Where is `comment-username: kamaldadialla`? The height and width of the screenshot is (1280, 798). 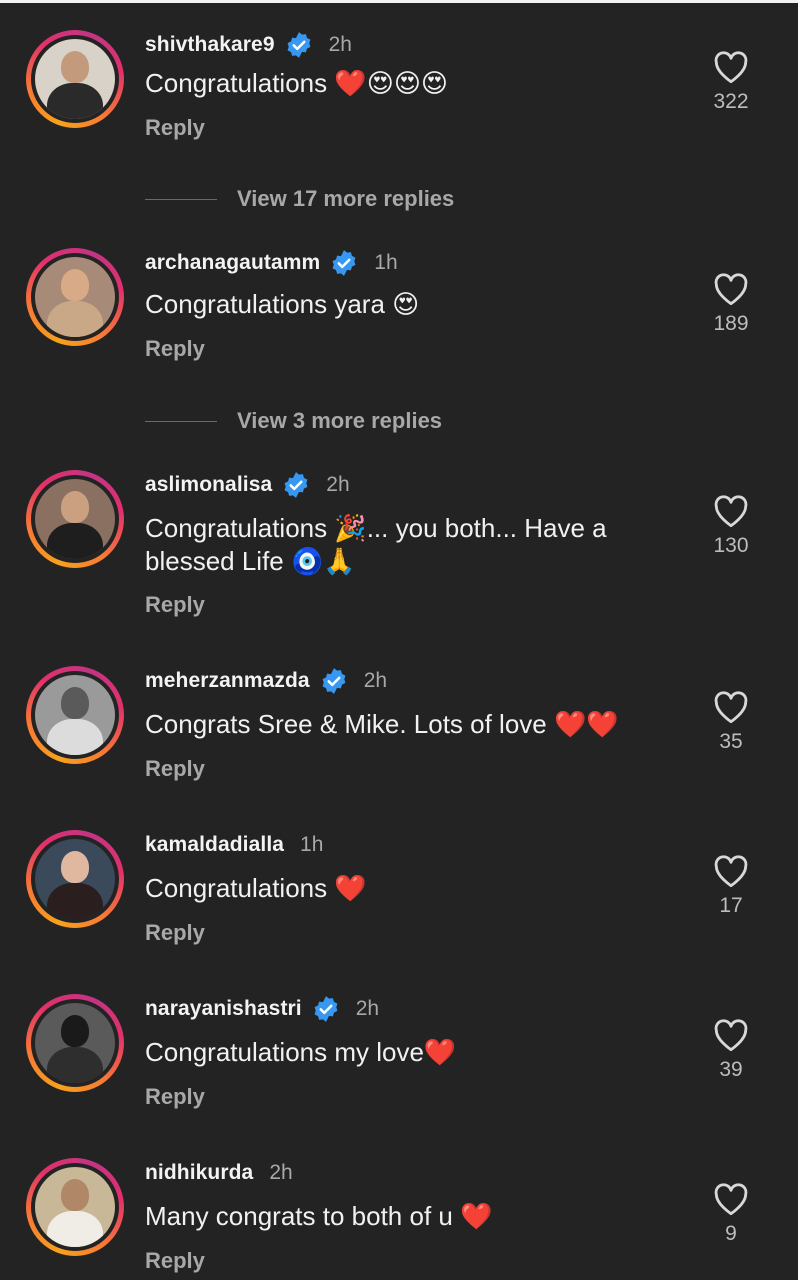 comment-username: kamaldadialla is located at coordinates (214, 845).